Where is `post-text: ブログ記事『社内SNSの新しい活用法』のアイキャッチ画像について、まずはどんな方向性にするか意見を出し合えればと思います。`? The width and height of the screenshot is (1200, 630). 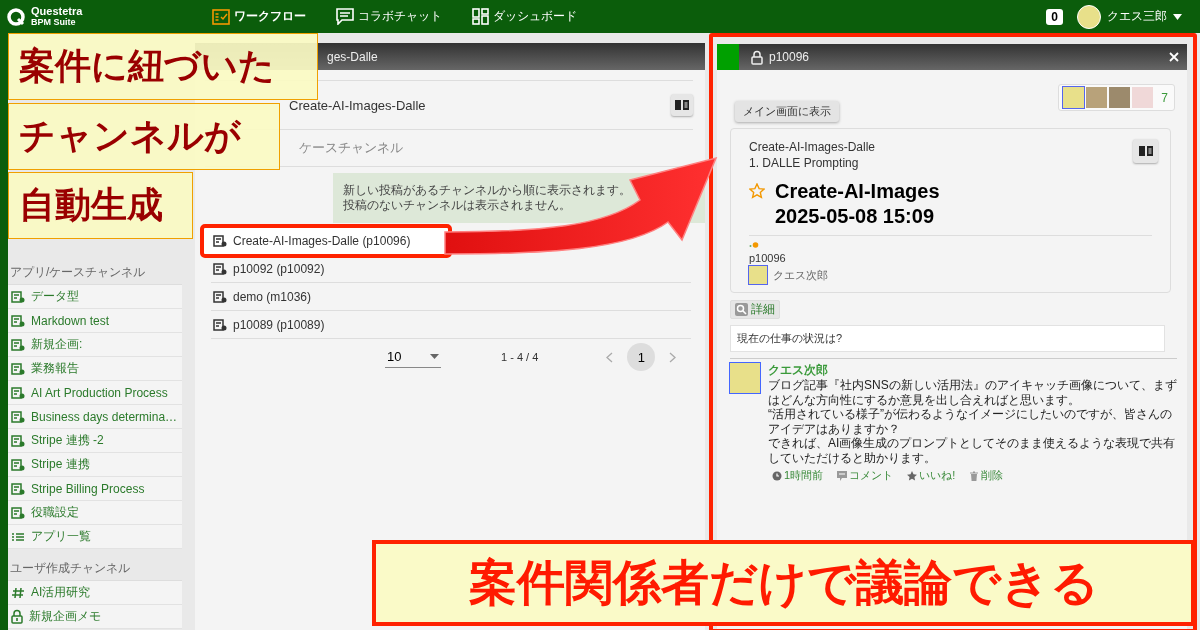
post-text: ブログ記事『社内SNSの新しい活用法』のアイキャッチ画像について、まずはどんな方向性にするか意見を出し合えればと思います。 is located at coordinates (972, 392).